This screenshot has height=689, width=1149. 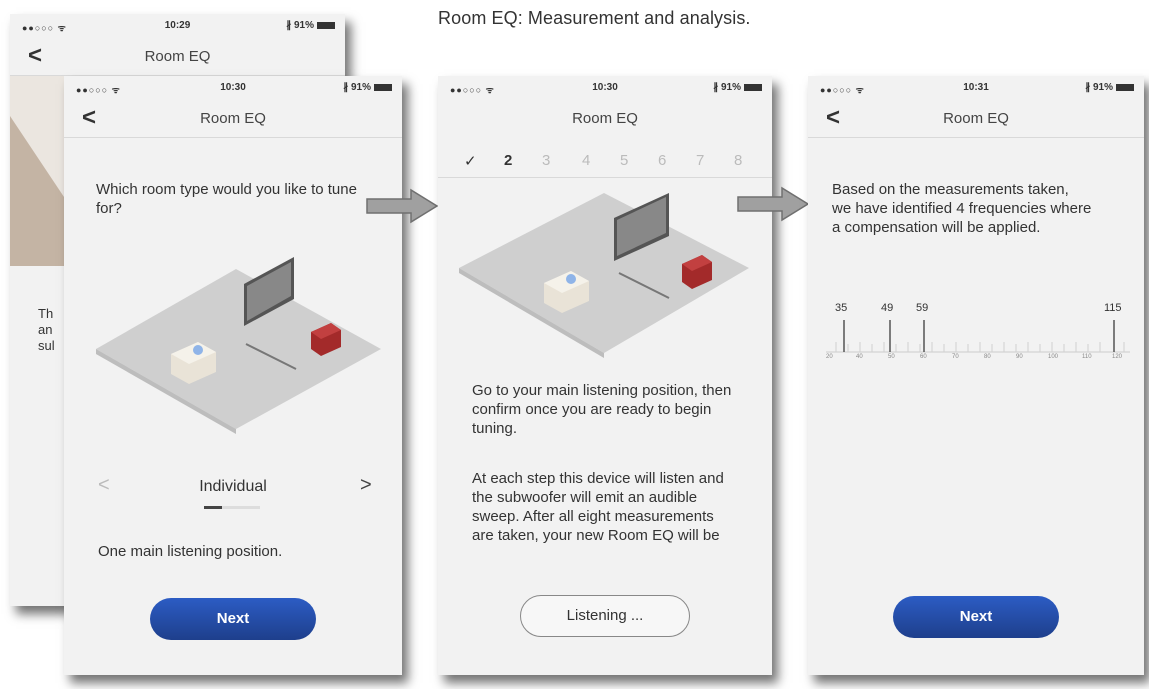 I want to click on step-6: 6, so click(x=662, y=160).